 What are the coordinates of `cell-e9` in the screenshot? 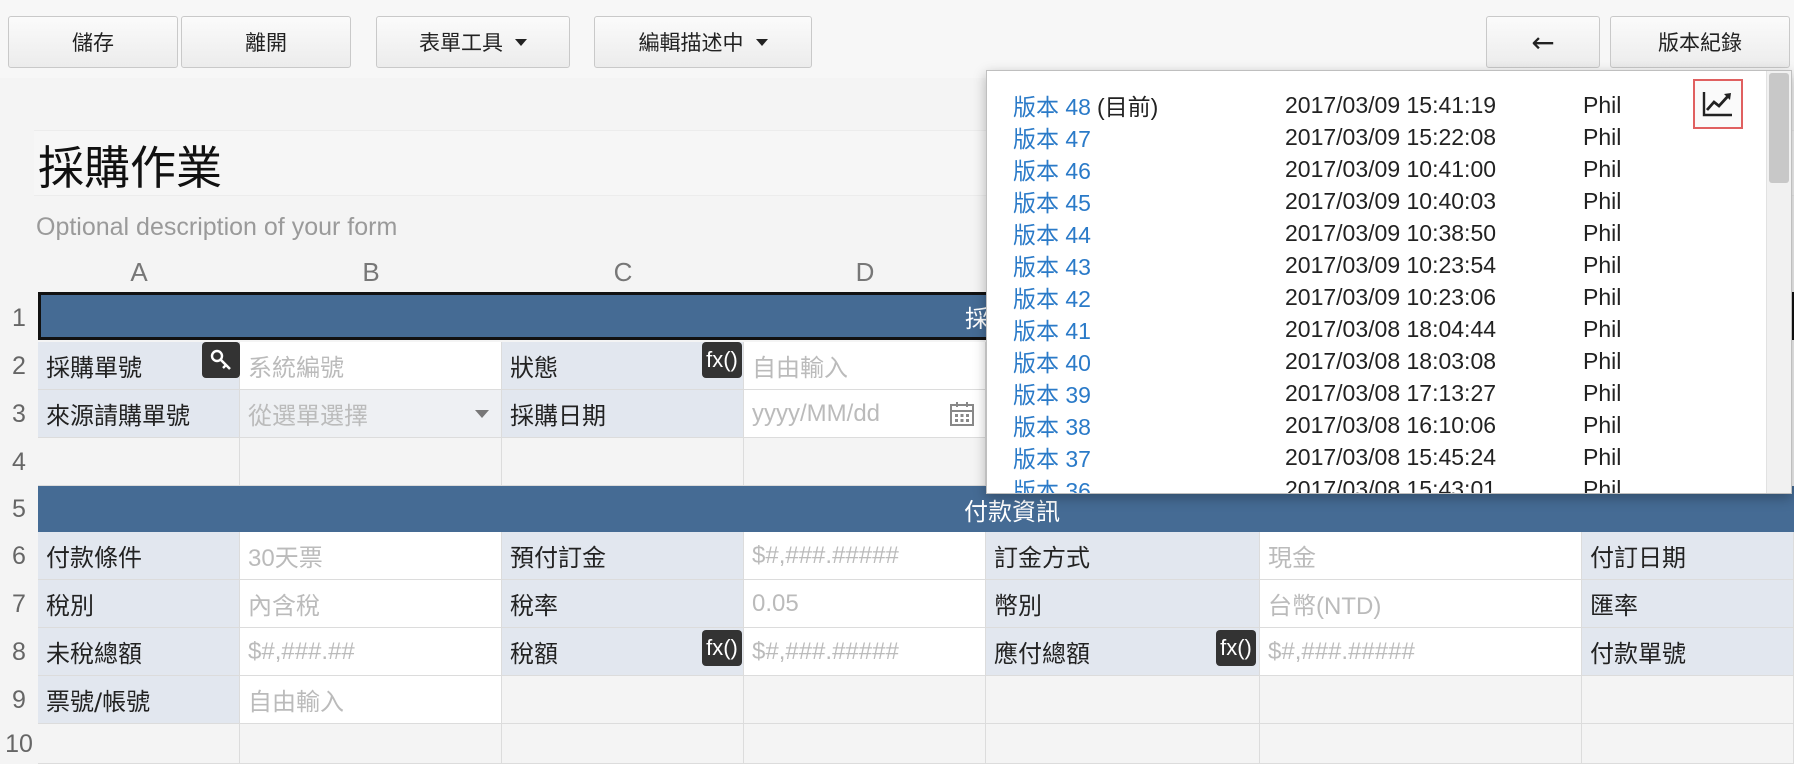 It's located at (1123, 700).